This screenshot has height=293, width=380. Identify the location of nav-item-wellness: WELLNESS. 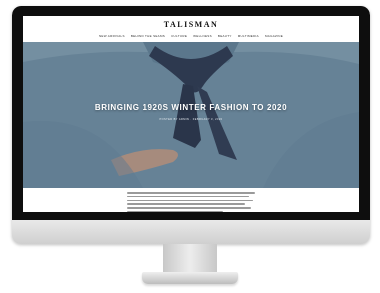
(202, 36).